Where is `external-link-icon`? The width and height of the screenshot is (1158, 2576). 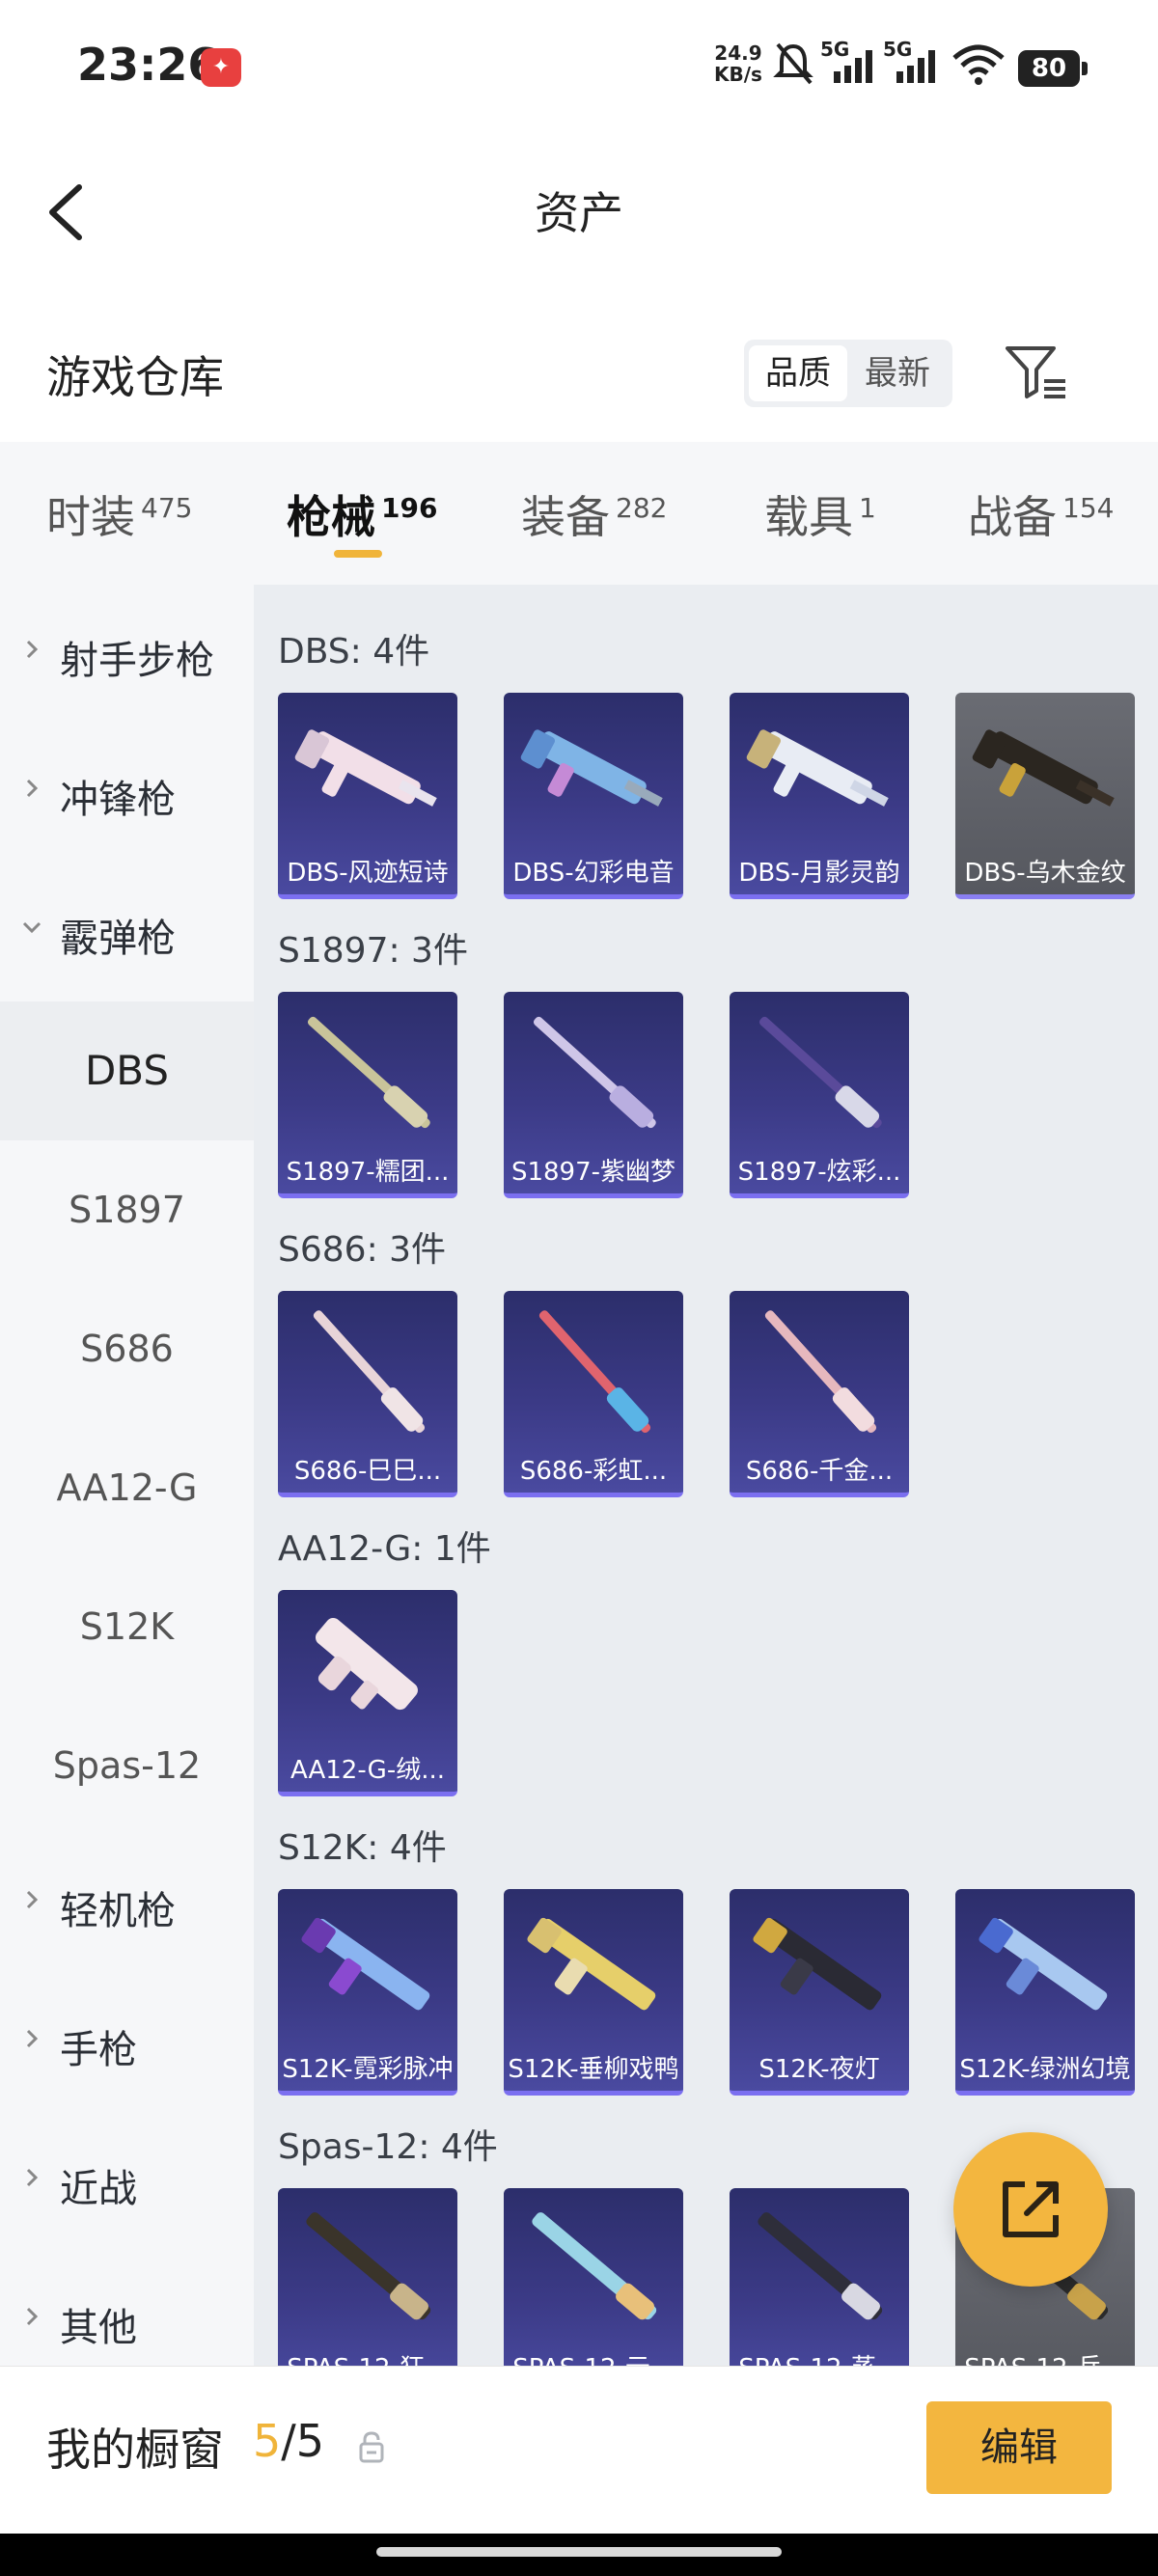 external-link-icon is located at coordinates (1031, 2209).